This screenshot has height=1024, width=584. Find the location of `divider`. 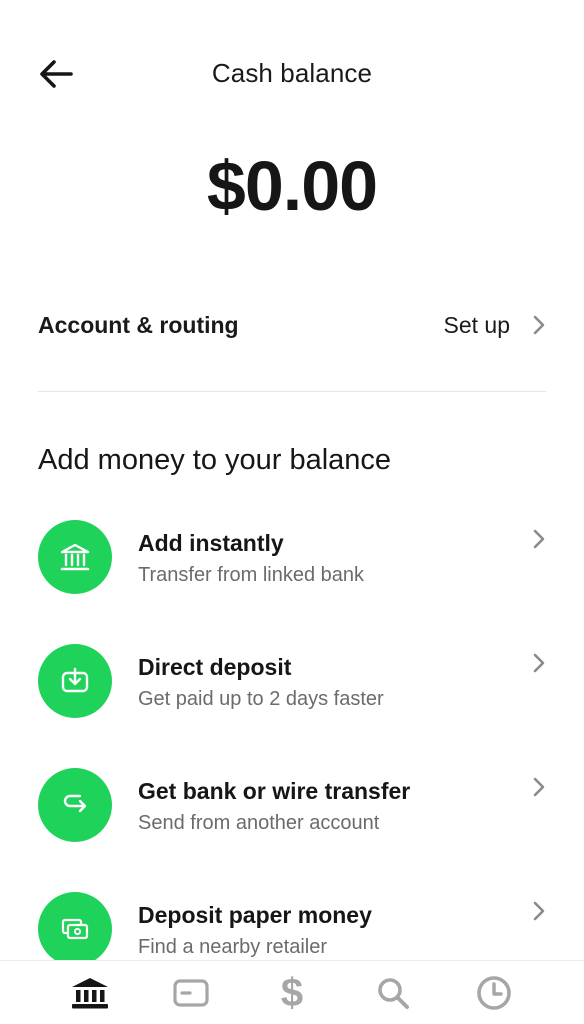

divider is located at coordinates (292, 391).